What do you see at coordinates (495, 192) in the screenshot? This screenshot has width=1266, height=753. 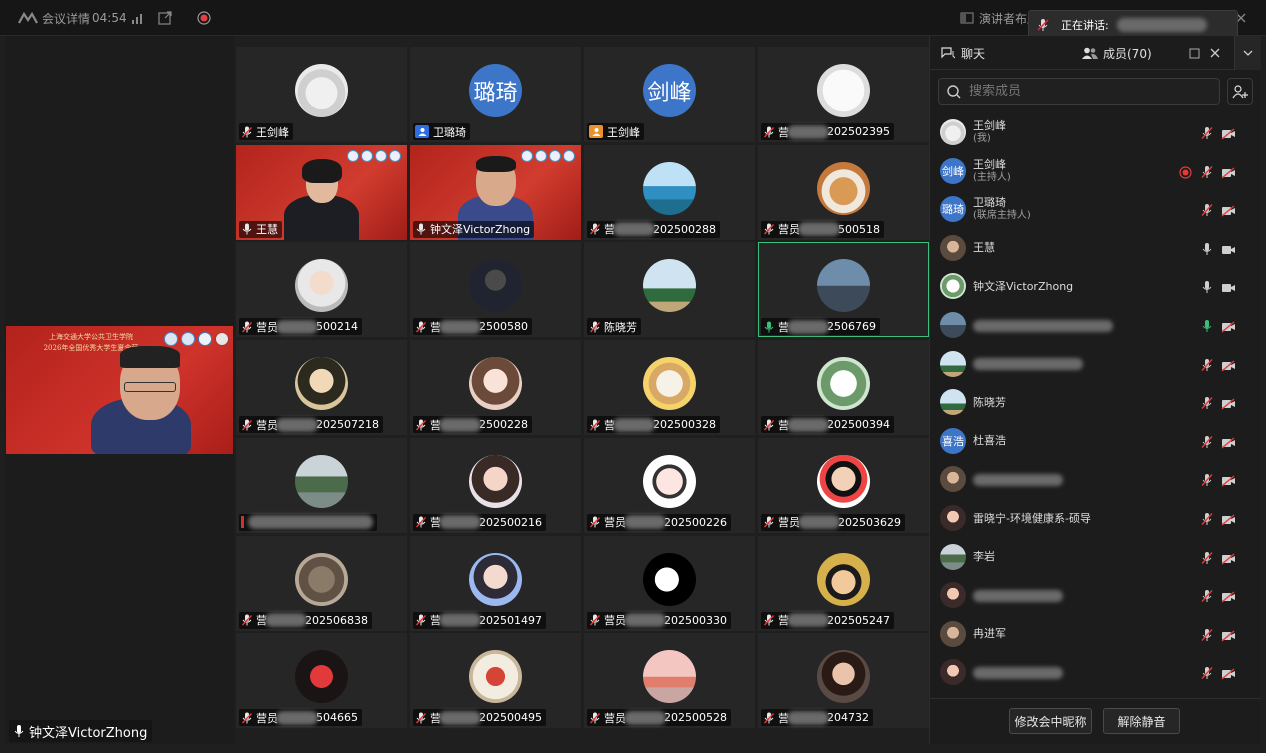 I see `participant-tile: 钟文泽VictorZhong` at bounding box center [495, 192].